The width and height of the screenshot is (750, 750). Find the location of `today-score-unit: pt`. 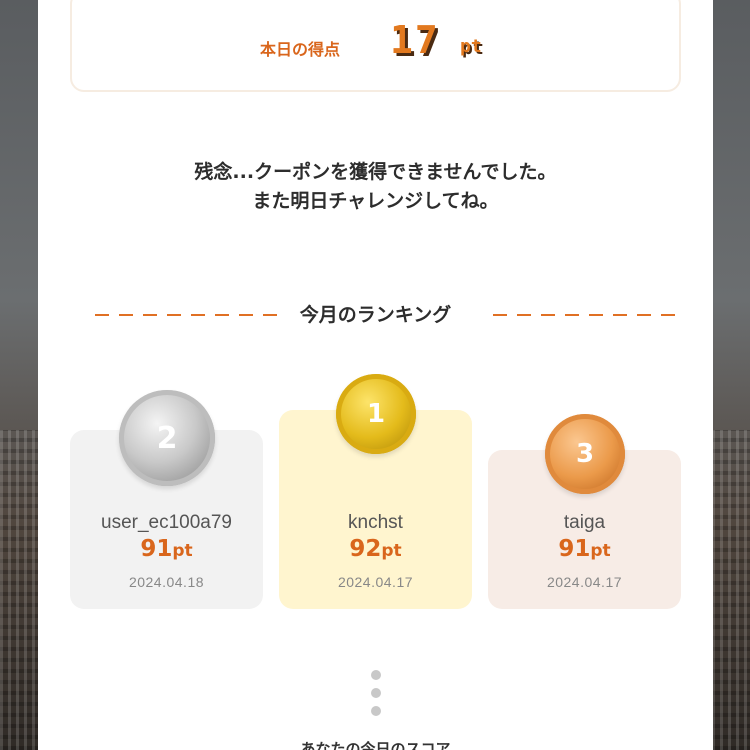

today-score-unit: pt is located at coordinates (471, 46).